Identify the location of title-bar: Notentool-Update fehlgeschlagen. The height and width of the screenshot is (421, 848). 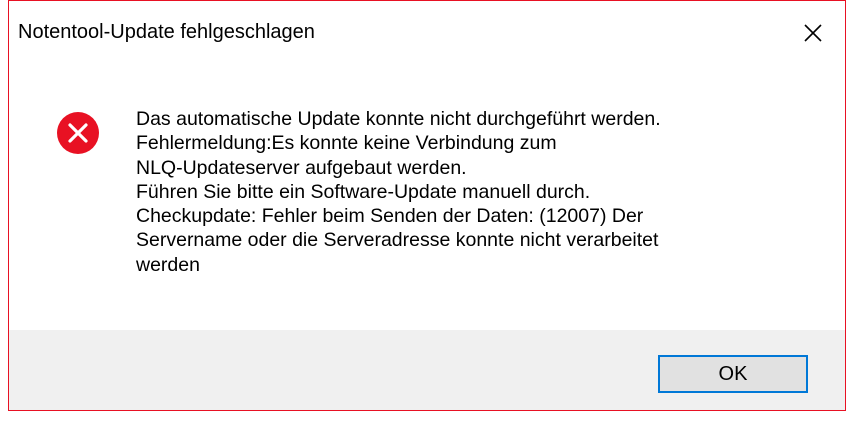
(427, 33).